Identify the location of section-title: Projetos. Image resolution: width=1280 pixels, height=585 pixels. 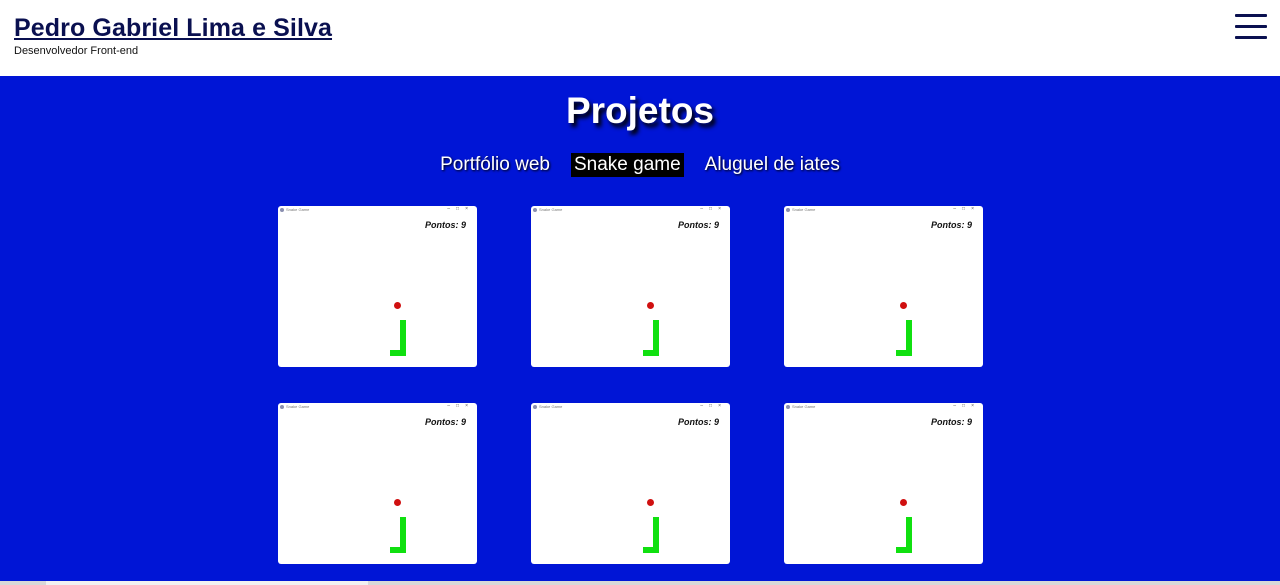
(640, 110).